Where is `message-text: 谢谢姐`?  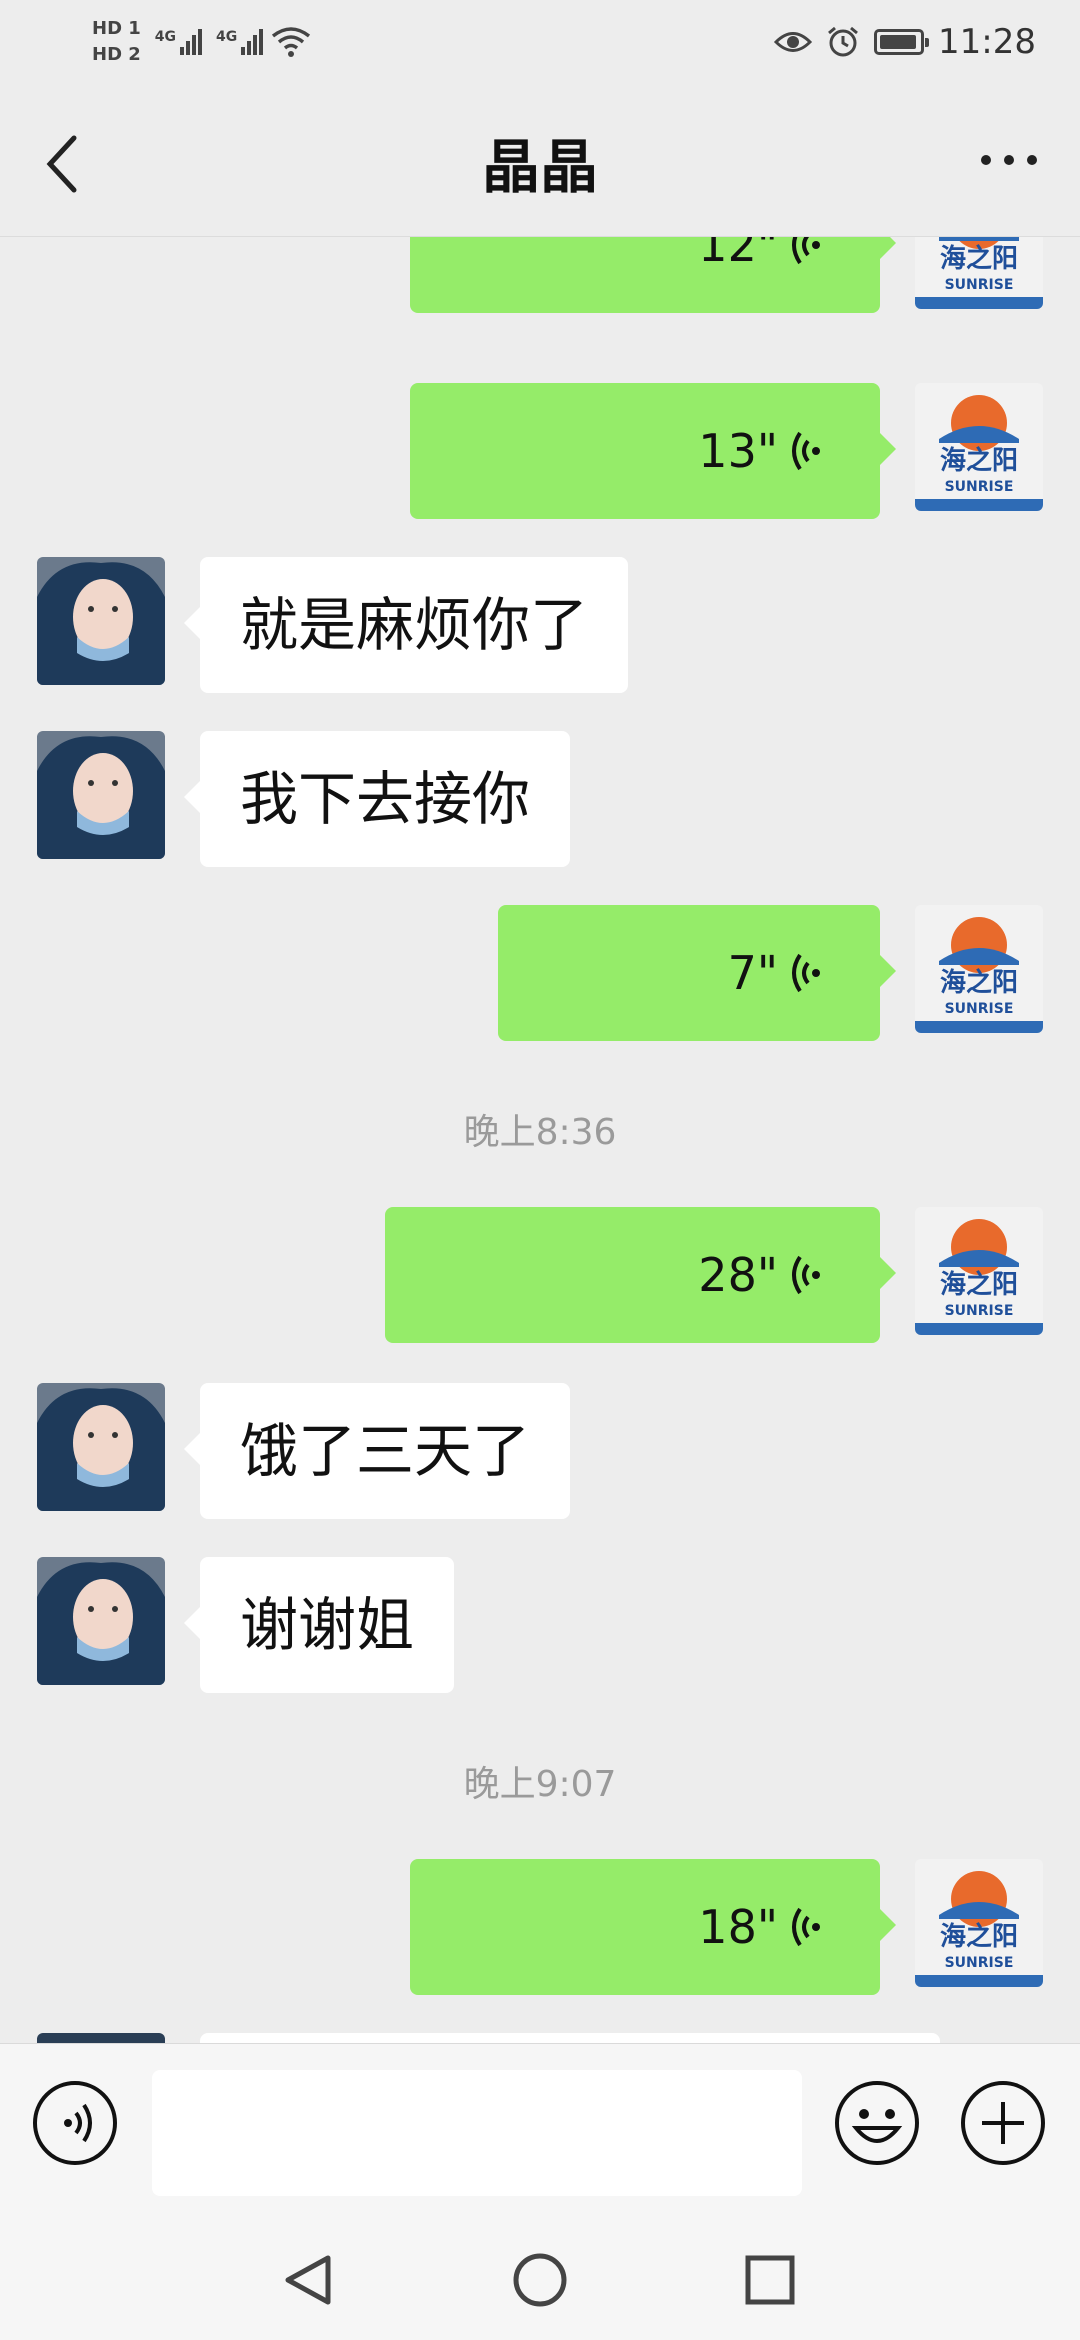
message-text: 谢谢姐 is located at coordinates (327, 1625).